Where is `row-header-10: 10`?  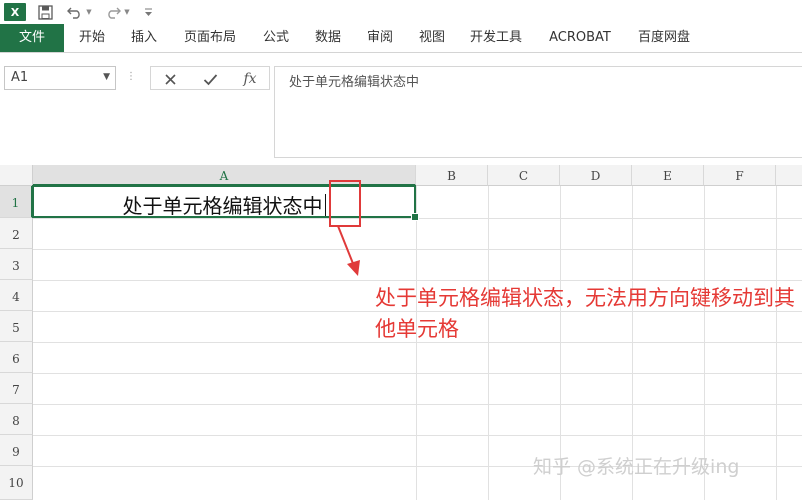 row-header-10: 10 is located at coordinates (16, 483).